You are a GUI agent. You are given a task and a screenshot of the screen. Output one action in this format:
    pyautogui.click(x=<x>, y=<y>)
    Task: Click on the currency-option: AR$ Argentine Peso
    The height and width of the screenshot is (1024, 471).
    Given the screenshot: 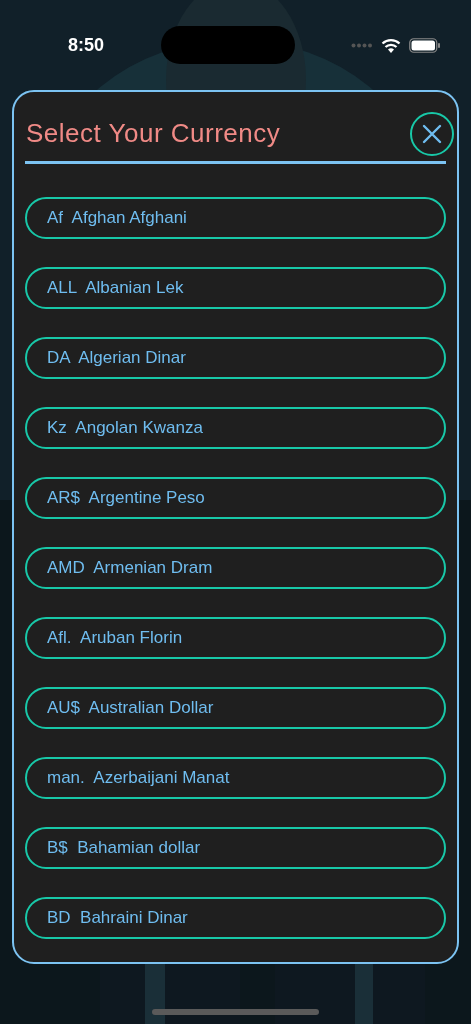 What is the action you would take?
    pyautogui.click(x=235, y=498)
    